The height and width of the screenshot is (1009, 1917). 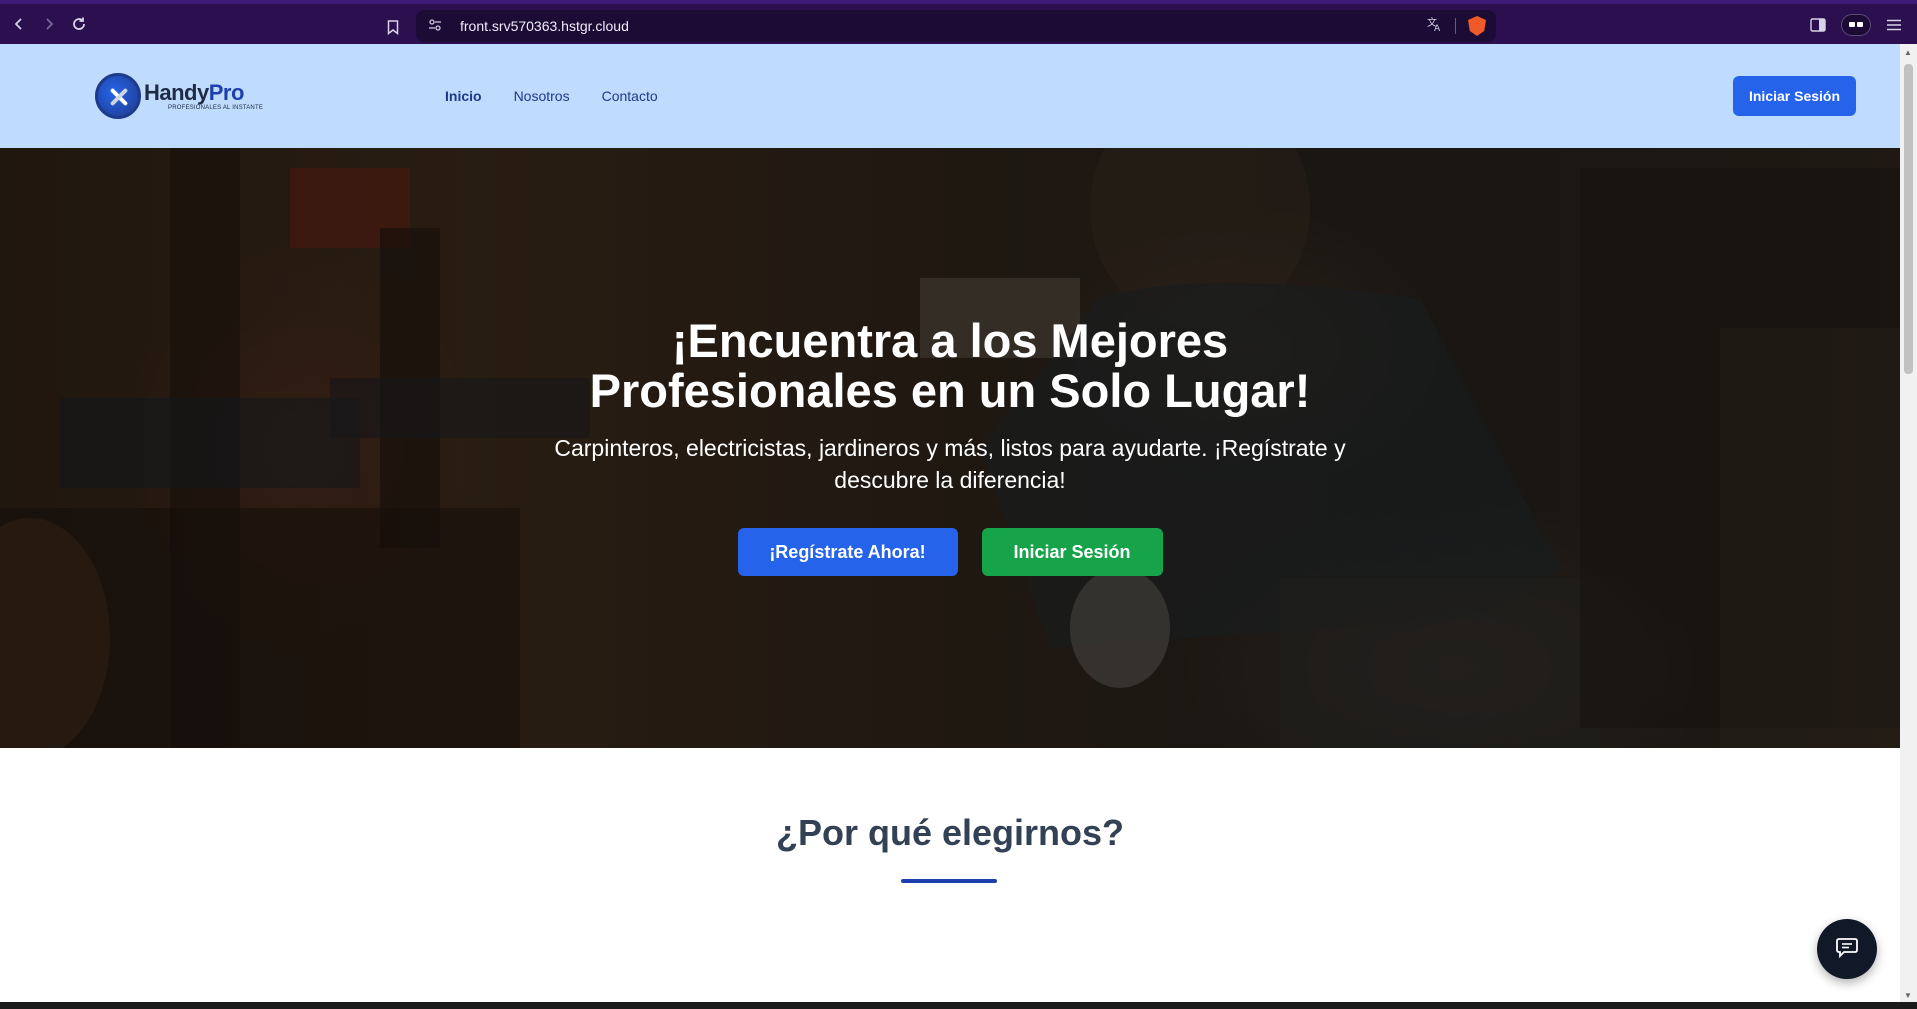 What do you see at coordinates (439, 26) in the screenshot?
I see `site-settings-icon` at bounding box center [439, 26].